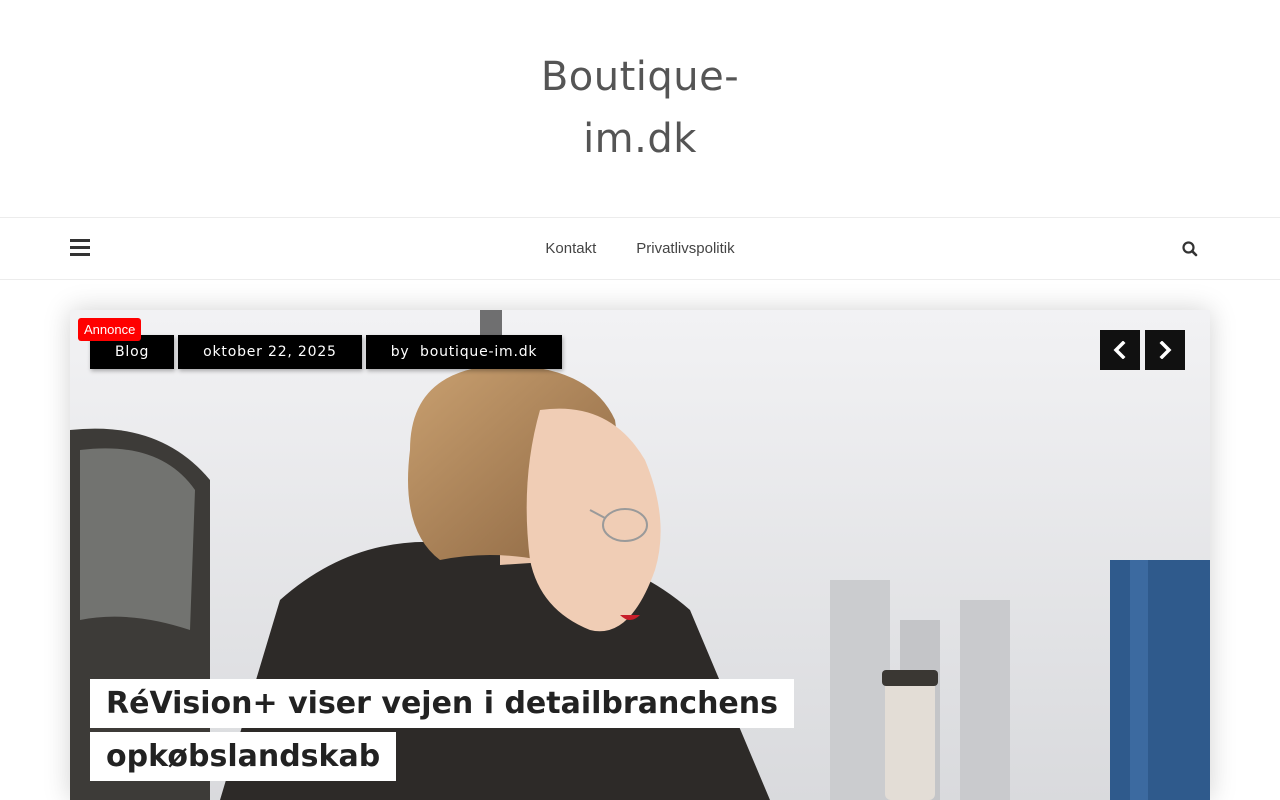 The height and width of the screenshot is (800, 1280). What do you see at coordinates (685, 248) in the screenshot?
I see `menu-item-privatlivspolitik: Privatlivspolitik` at bounding box center [685, 248].